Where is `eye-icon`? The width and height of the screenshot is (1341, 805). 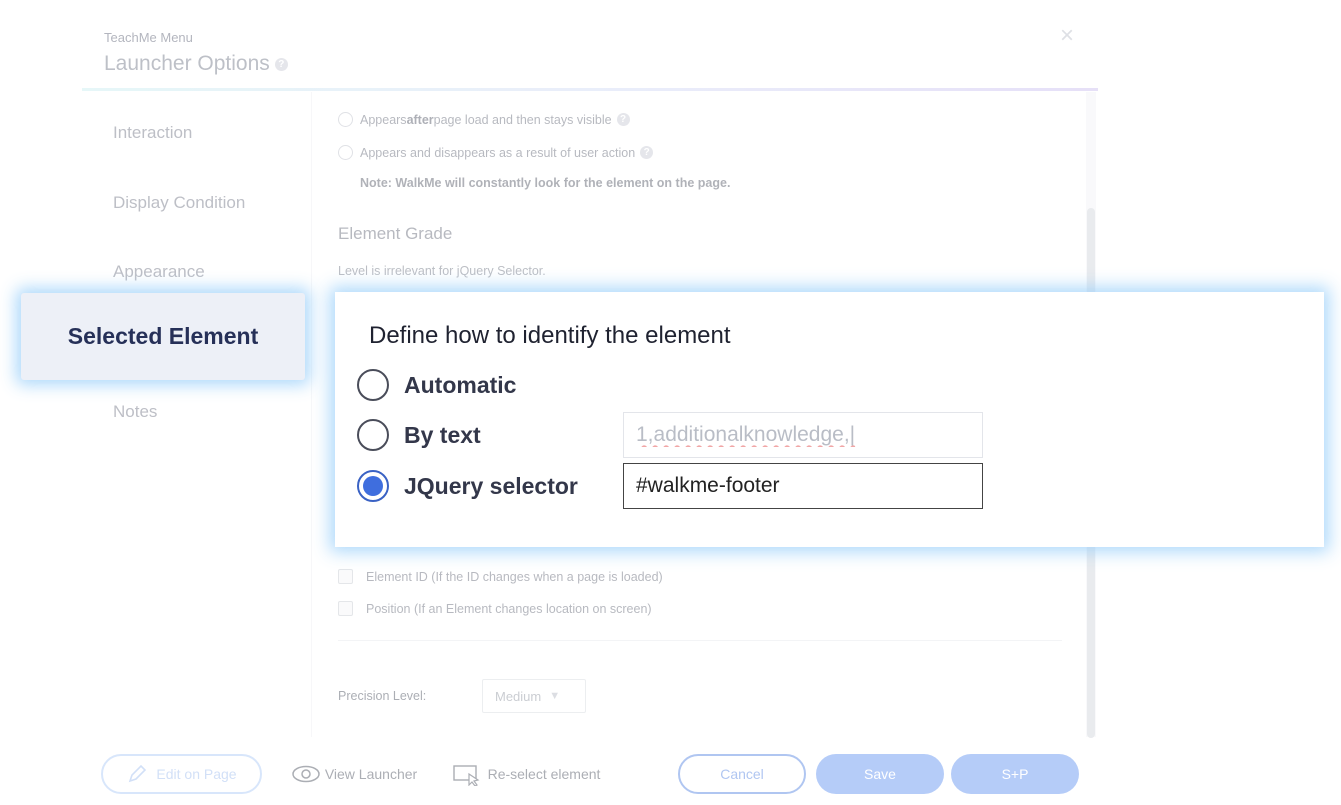 eye-icon is located at coordinates (306, 774).